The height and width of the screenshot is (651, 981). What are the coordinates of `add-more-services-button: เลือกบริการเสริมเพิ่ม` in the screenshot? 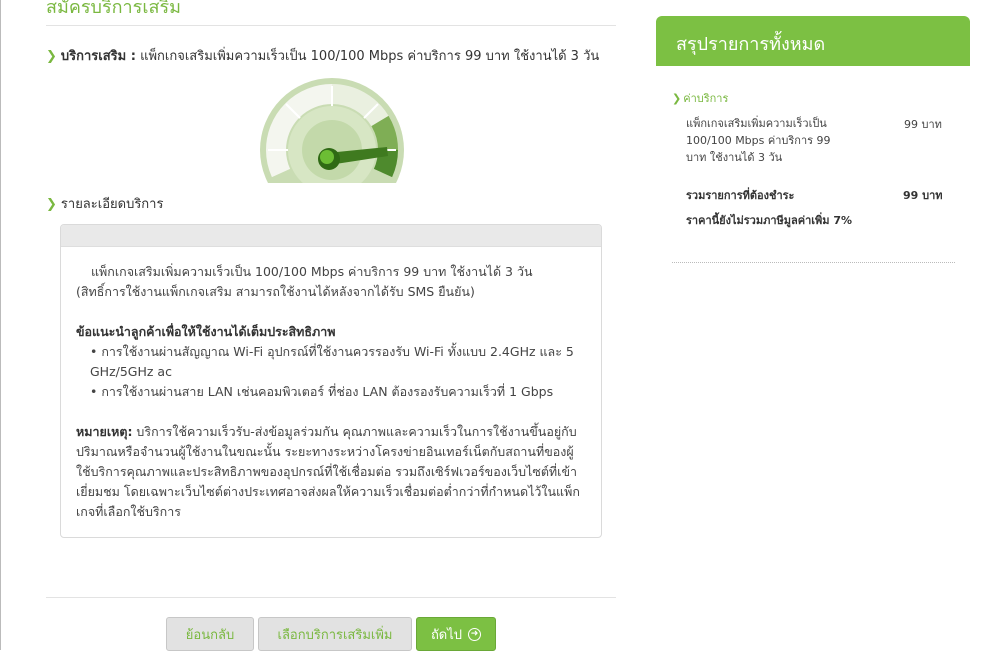 It's located at (335, 634).